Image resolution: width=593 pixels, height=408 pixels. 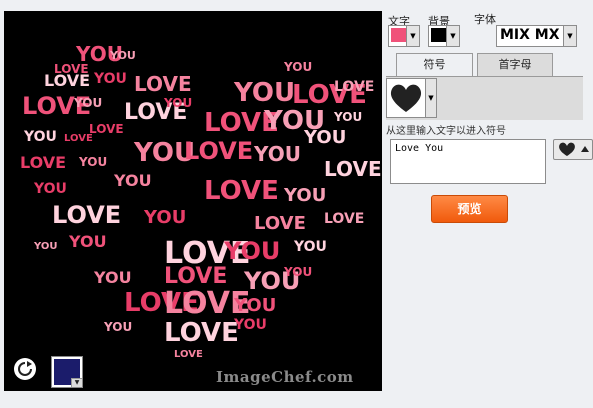 What do you see at coordinates (438, 35) in the screenshot?
I see `bg-color-swatch` at bounding box center [438, 35].